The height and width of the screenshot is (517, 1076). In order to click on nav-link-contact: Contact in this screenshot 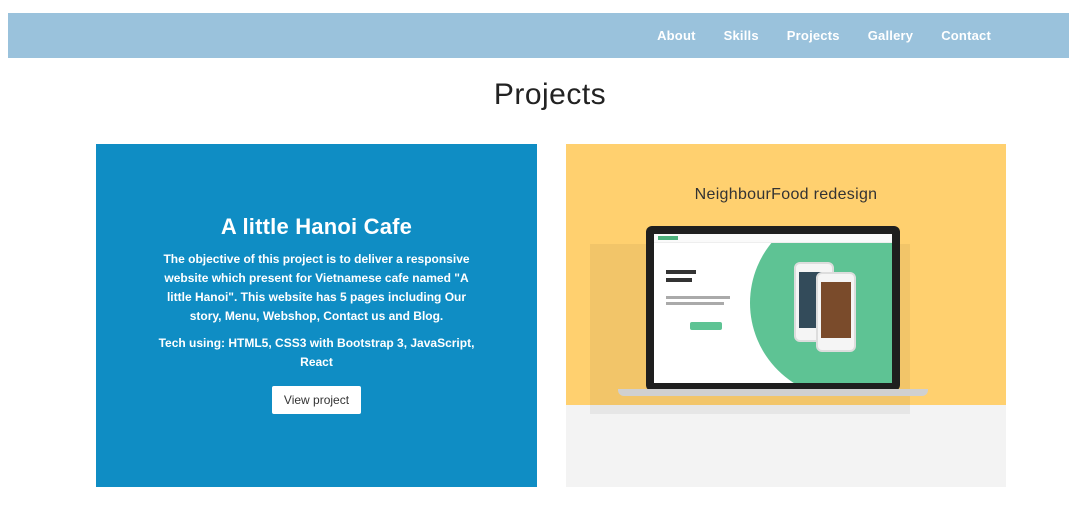, I will do `click(966, 35)`.